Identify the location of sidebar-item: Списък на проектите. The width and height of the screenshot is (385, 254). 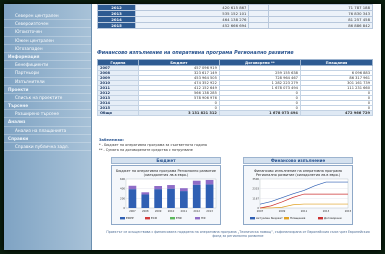
(47, 98).